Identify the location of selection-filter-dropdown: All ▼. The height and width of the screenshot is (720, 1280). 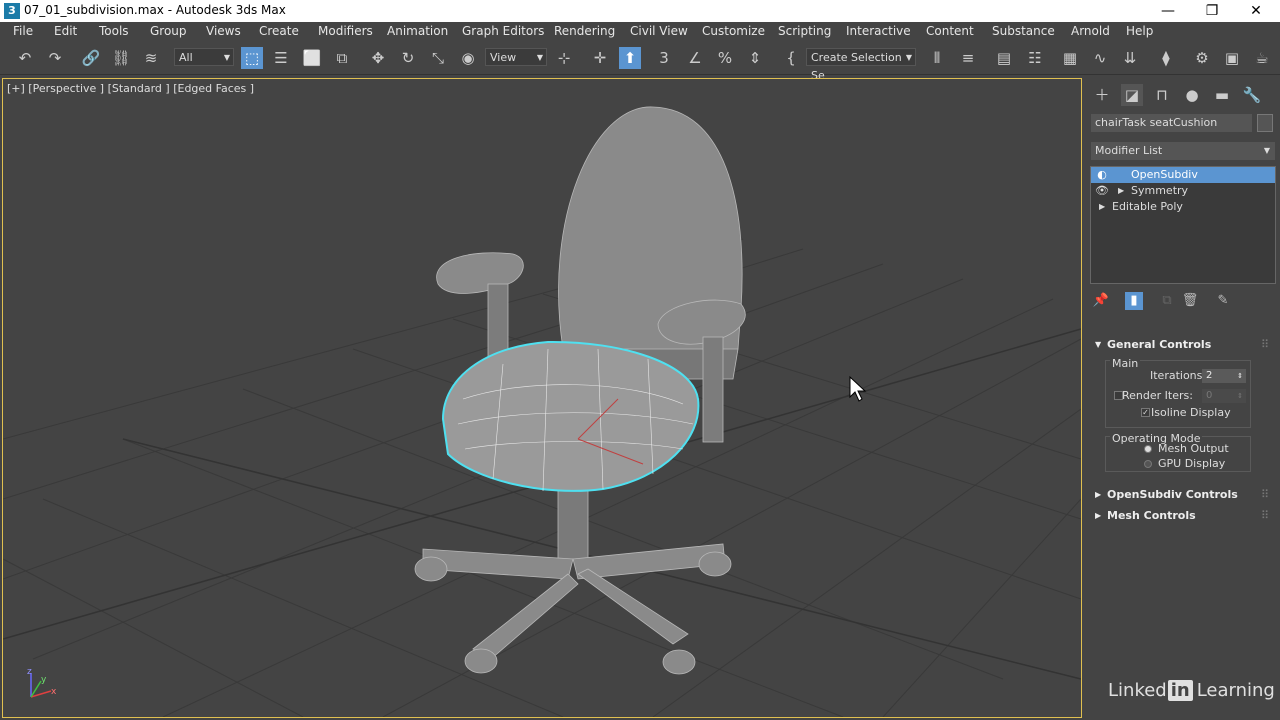
(204, 57).